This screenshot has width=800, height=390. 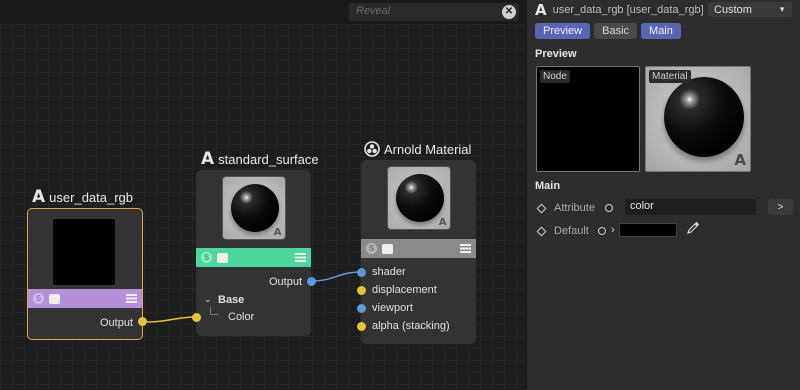 I want to click on user-data-rgb-node: S Output, so click(x=85, y=274).